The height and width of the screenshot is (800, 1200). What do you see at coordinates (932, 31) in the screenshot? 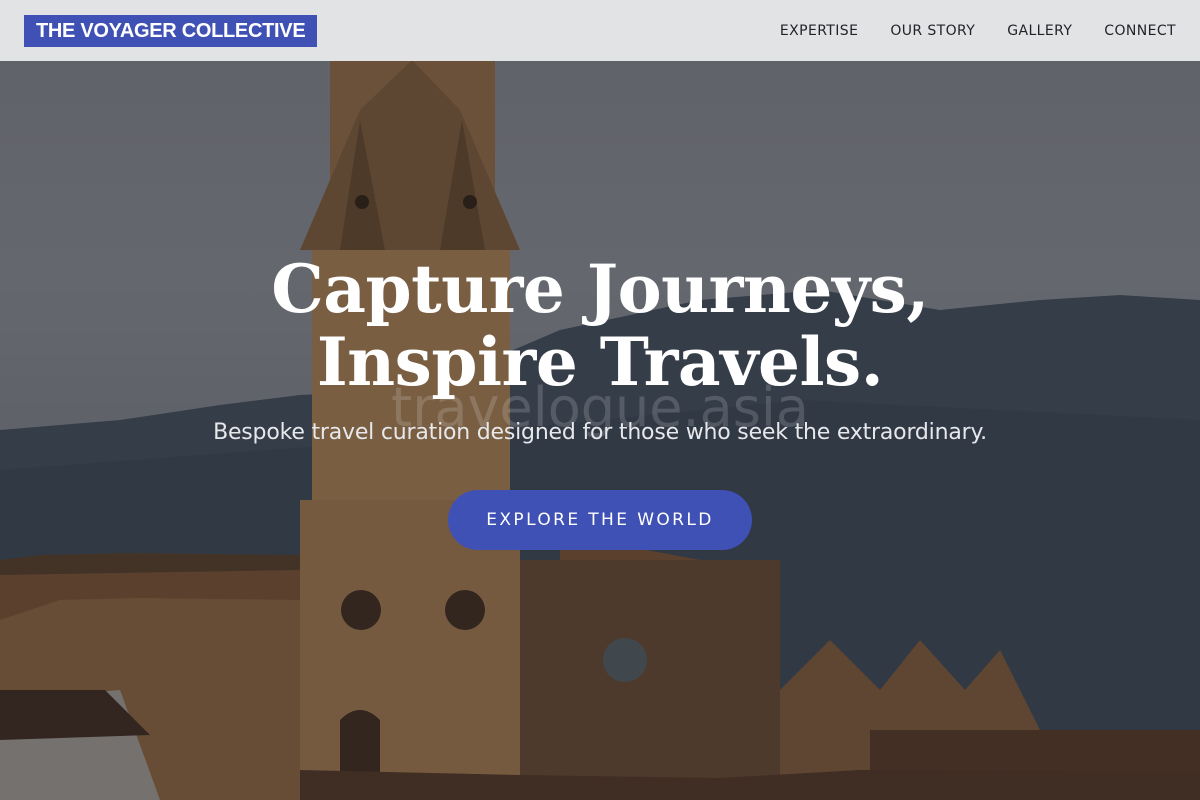
I see `nav-link-our-story: OUR STORY` at bounding box center [932, 31].